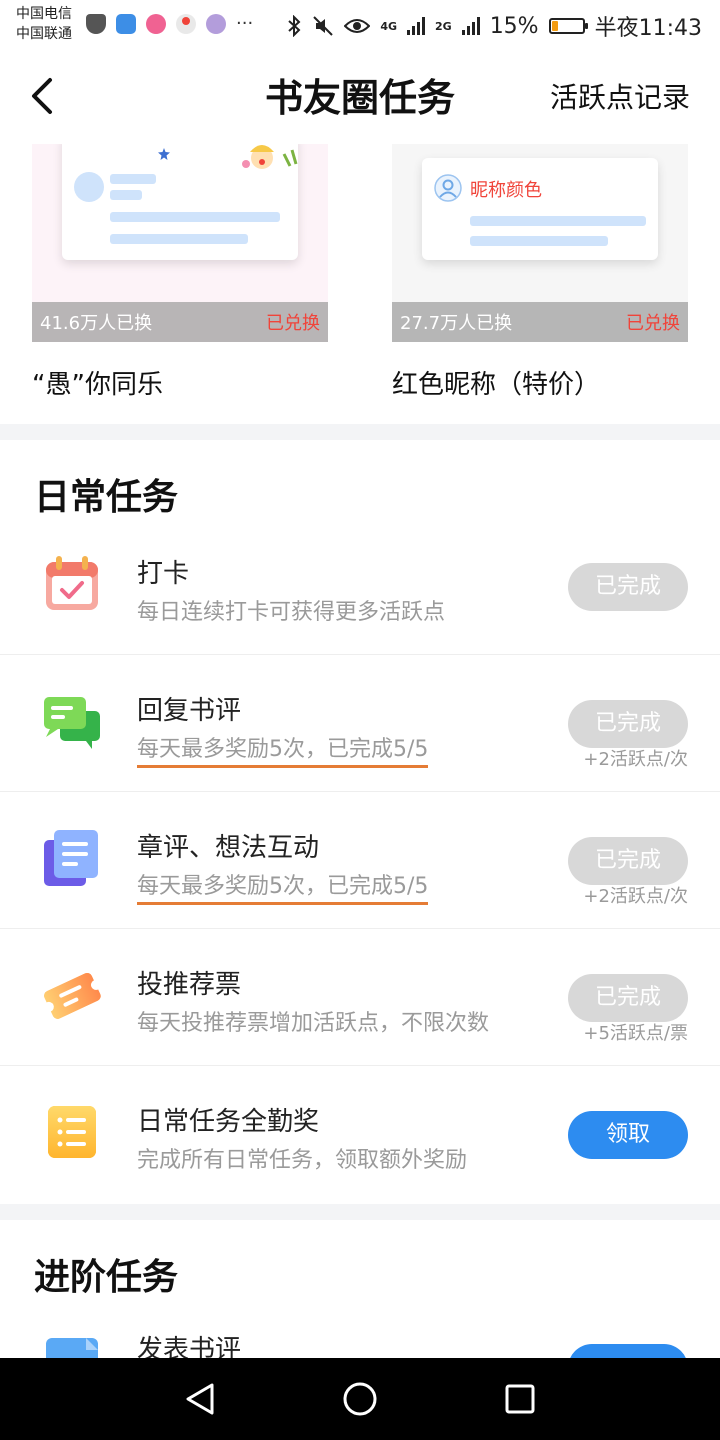 The height and width of the screenshot is (1440, 720). Describe the element at coordinates (360, 98) in the screenshot. I see `top-nav-bar: 书友圈任务 活跃点记录` at that location.